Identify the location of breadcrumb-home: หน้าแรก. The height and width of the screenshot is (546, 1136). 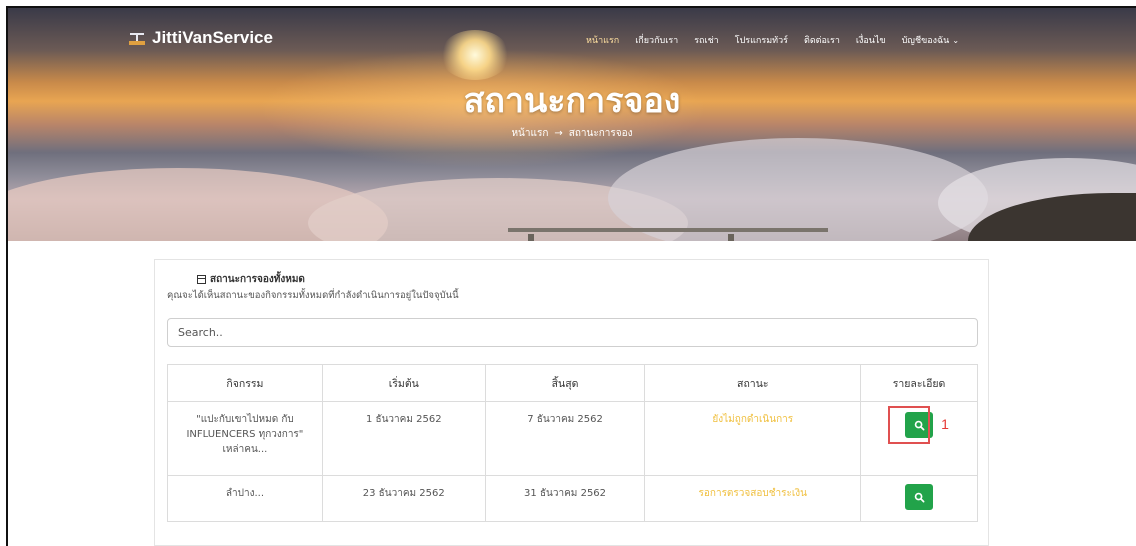
(529, 133).